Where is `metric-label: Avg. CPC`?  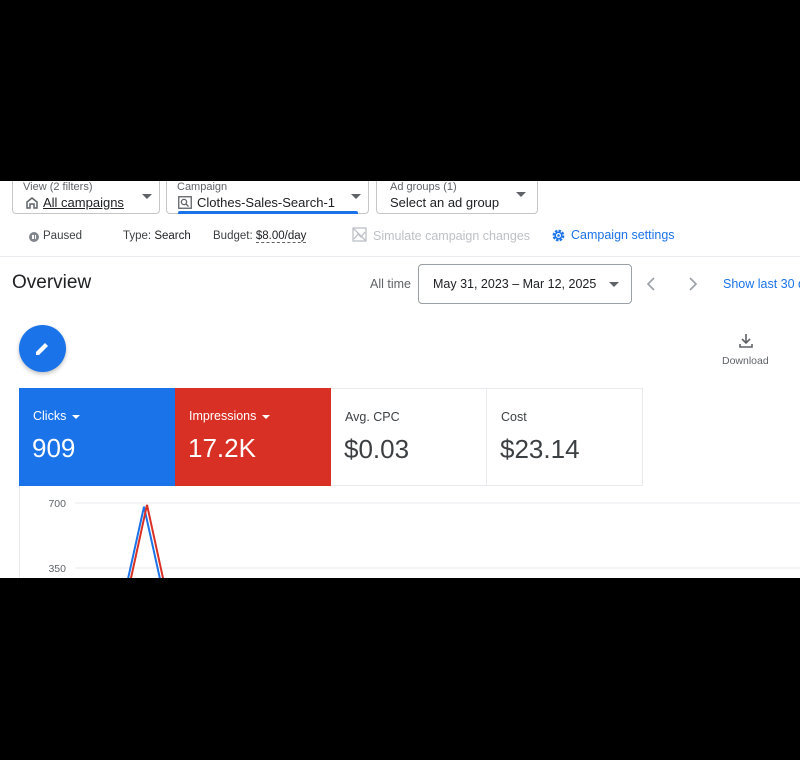
metric-label: Avg. CPC is located at coordinates (372, 417).